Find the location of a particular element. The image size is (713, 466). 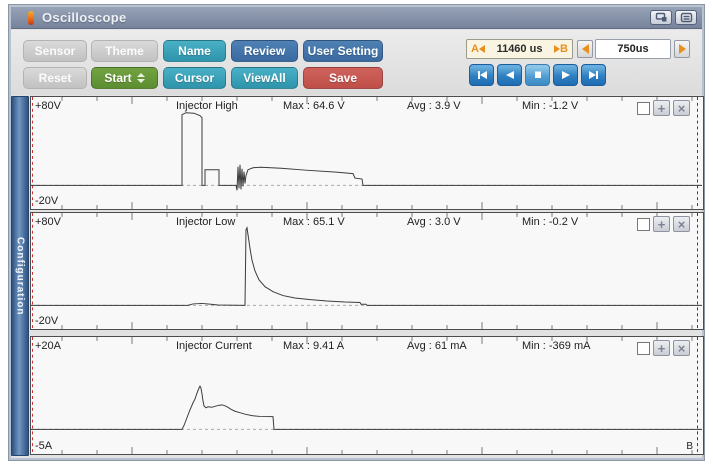

reset-button: Reset is located at coordinates (55, 78).